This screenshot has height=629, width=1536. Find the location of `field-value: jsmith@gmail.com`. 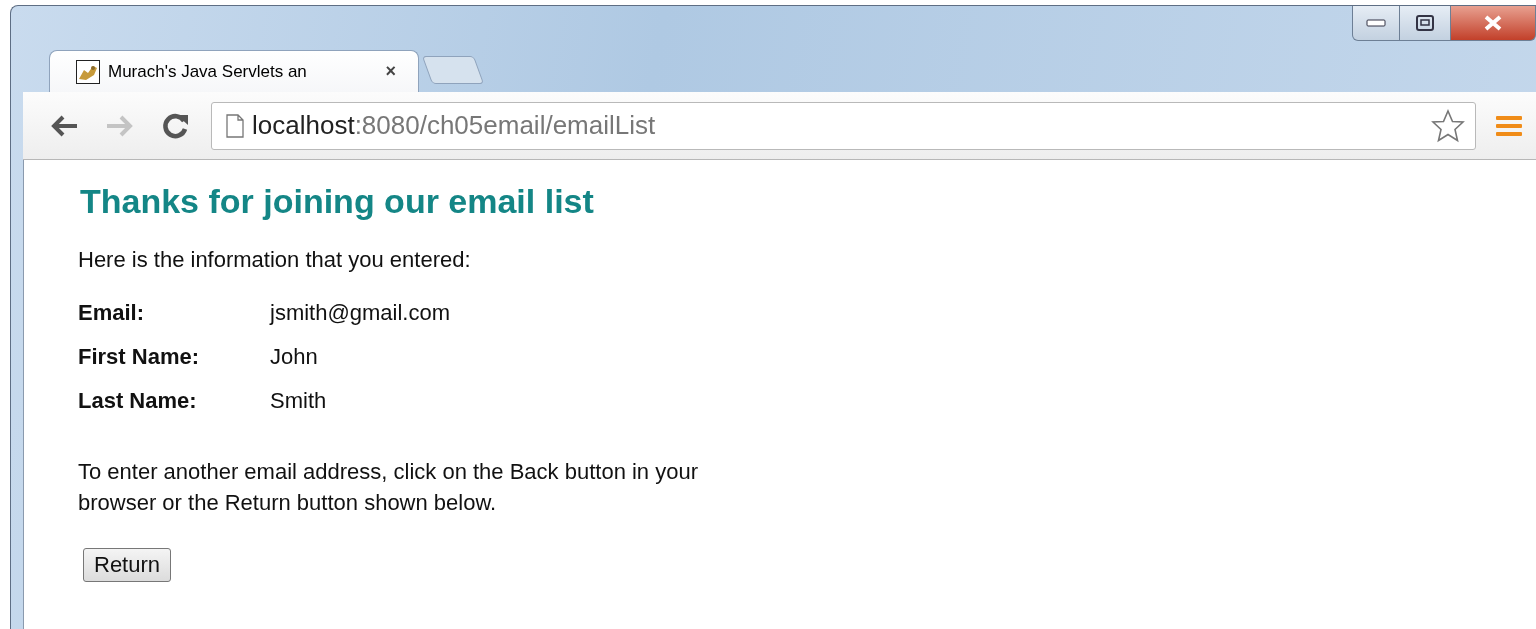

field-value: jsmith@gmail.com is located at coordinates (360, 312).